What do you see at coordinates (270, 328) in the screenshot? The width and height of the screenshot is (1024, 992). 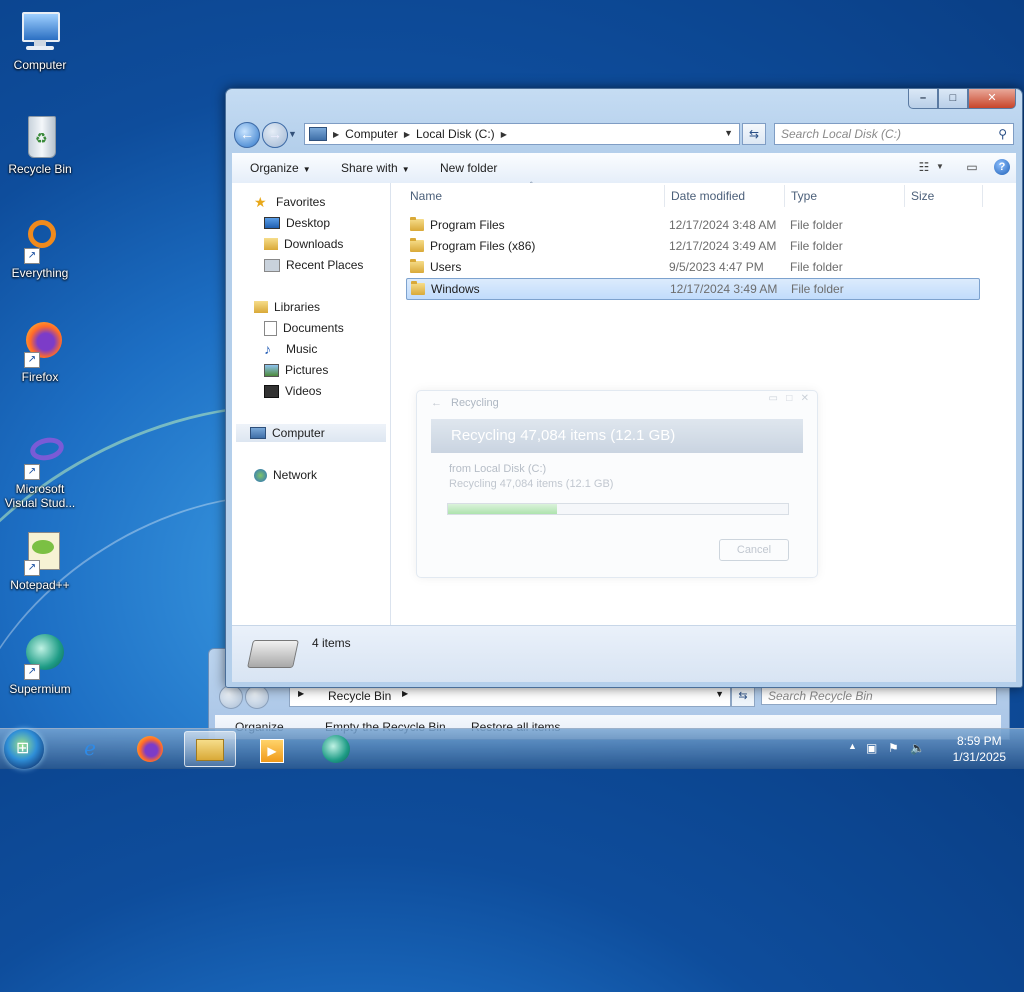 I see `documents-icon` at bounding box center [270, 328].